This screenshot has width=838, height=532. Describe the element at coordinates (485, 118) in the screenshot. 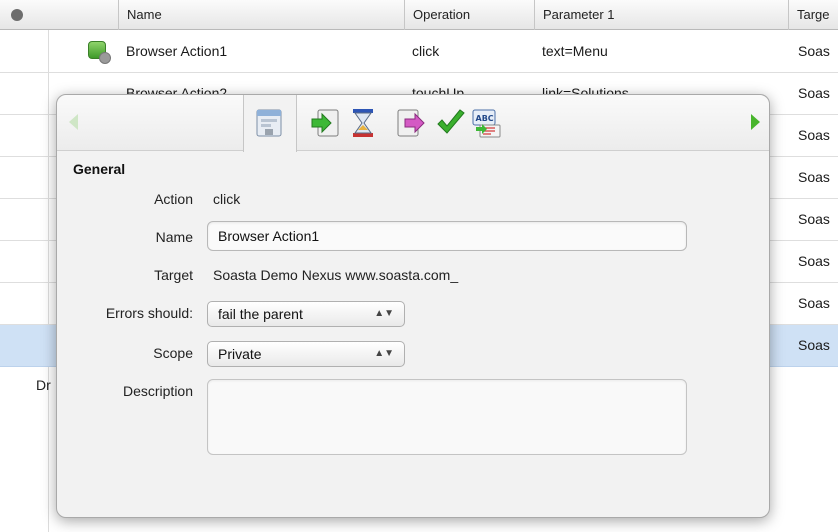

I see `svg-text: ABC` at that location.